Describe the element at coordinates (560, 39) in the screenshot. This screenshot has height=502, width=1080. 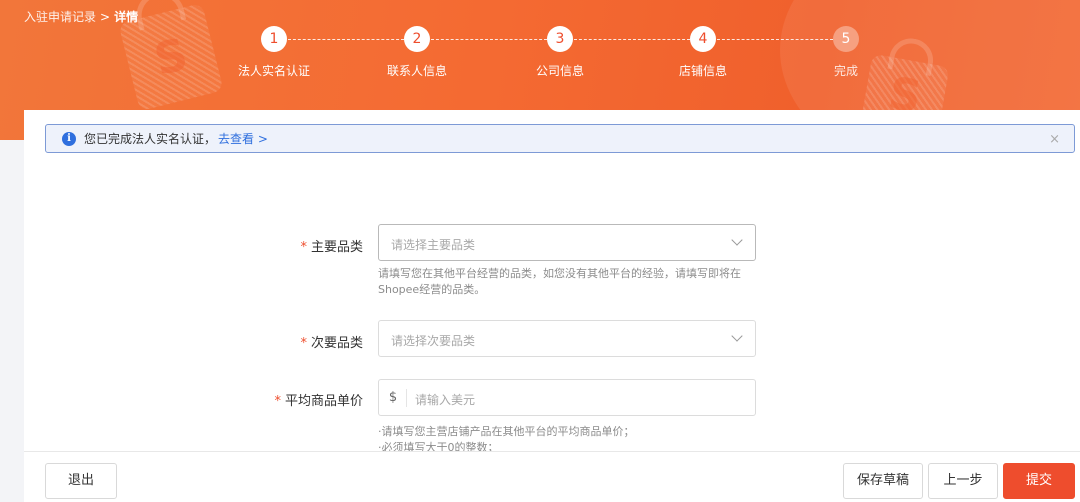
I see `step-number: 3` at that location.